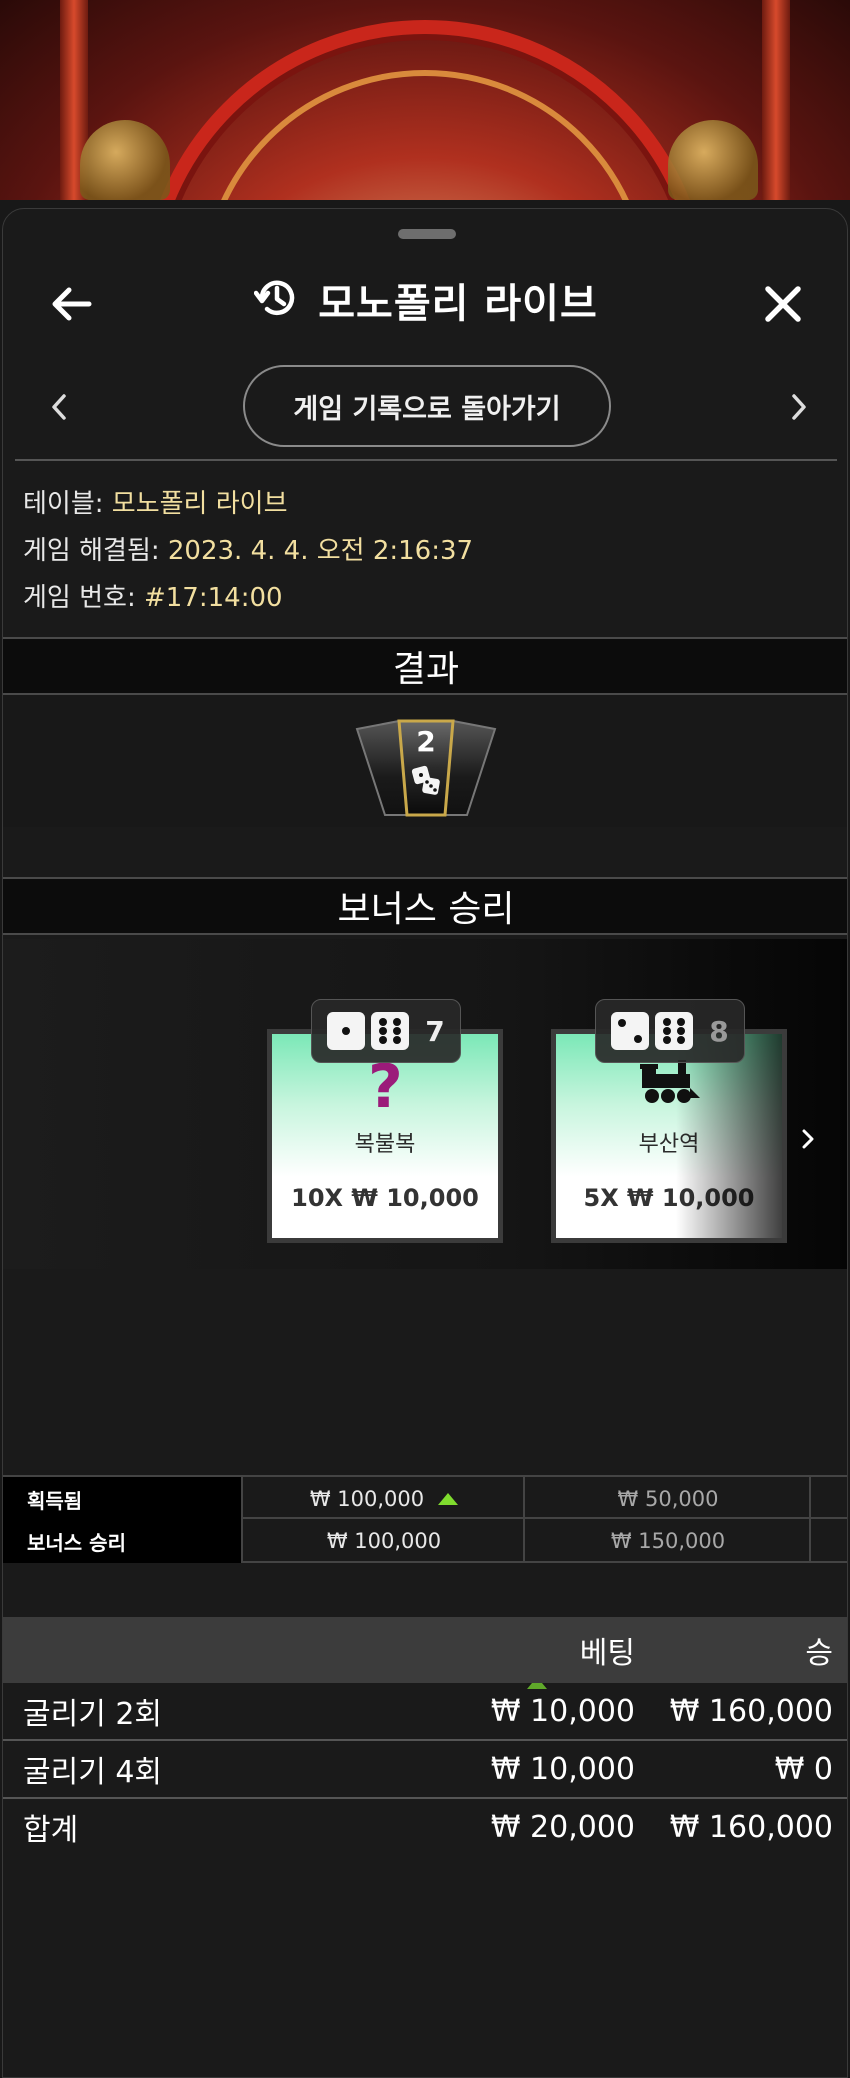 The width and height of the screenshot is (850, 2078). Describe the element at coordinates (276, 300) in the screenshot. I see `history-icon` at that location.